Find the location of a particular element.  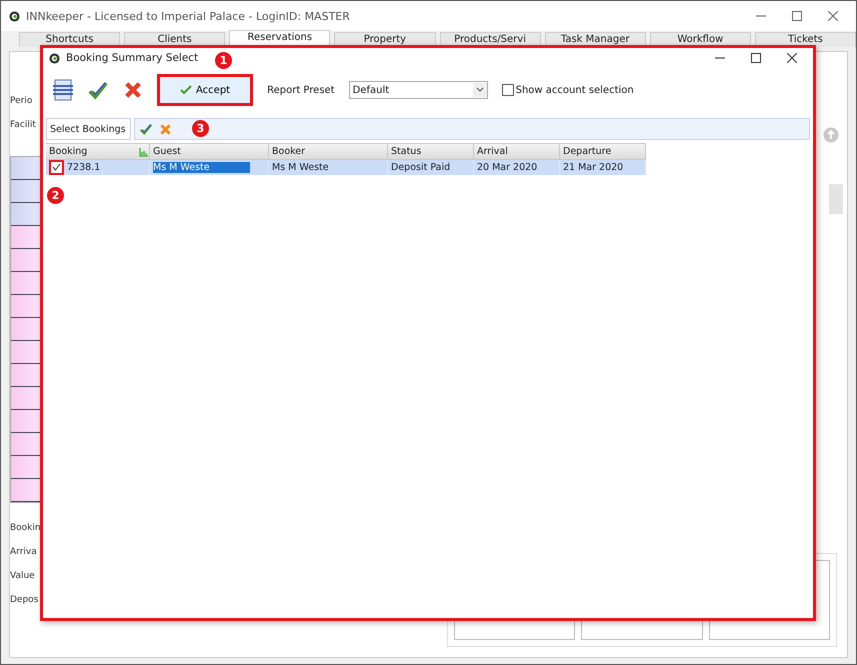

tab: Tickets is located at coordinates (805, 39).